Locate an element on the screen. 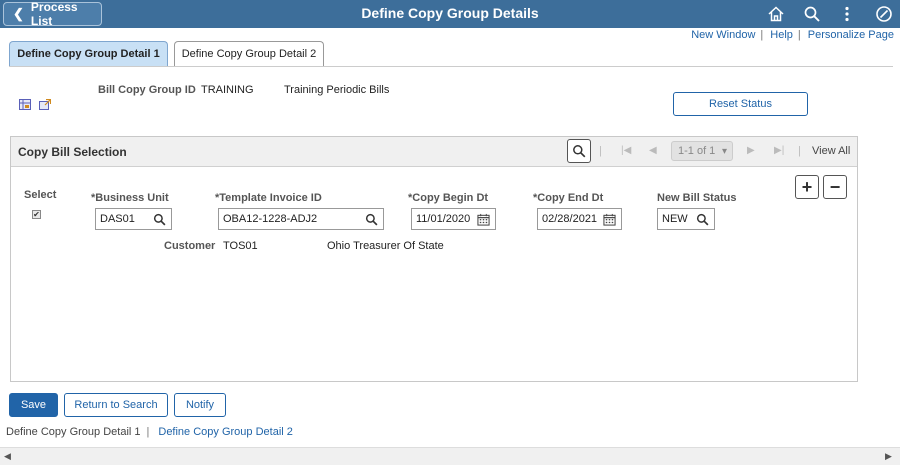 The width and height of the screenshot is (900, 465). new-bill-status-field: NEW is located at coordinates (686, 219).